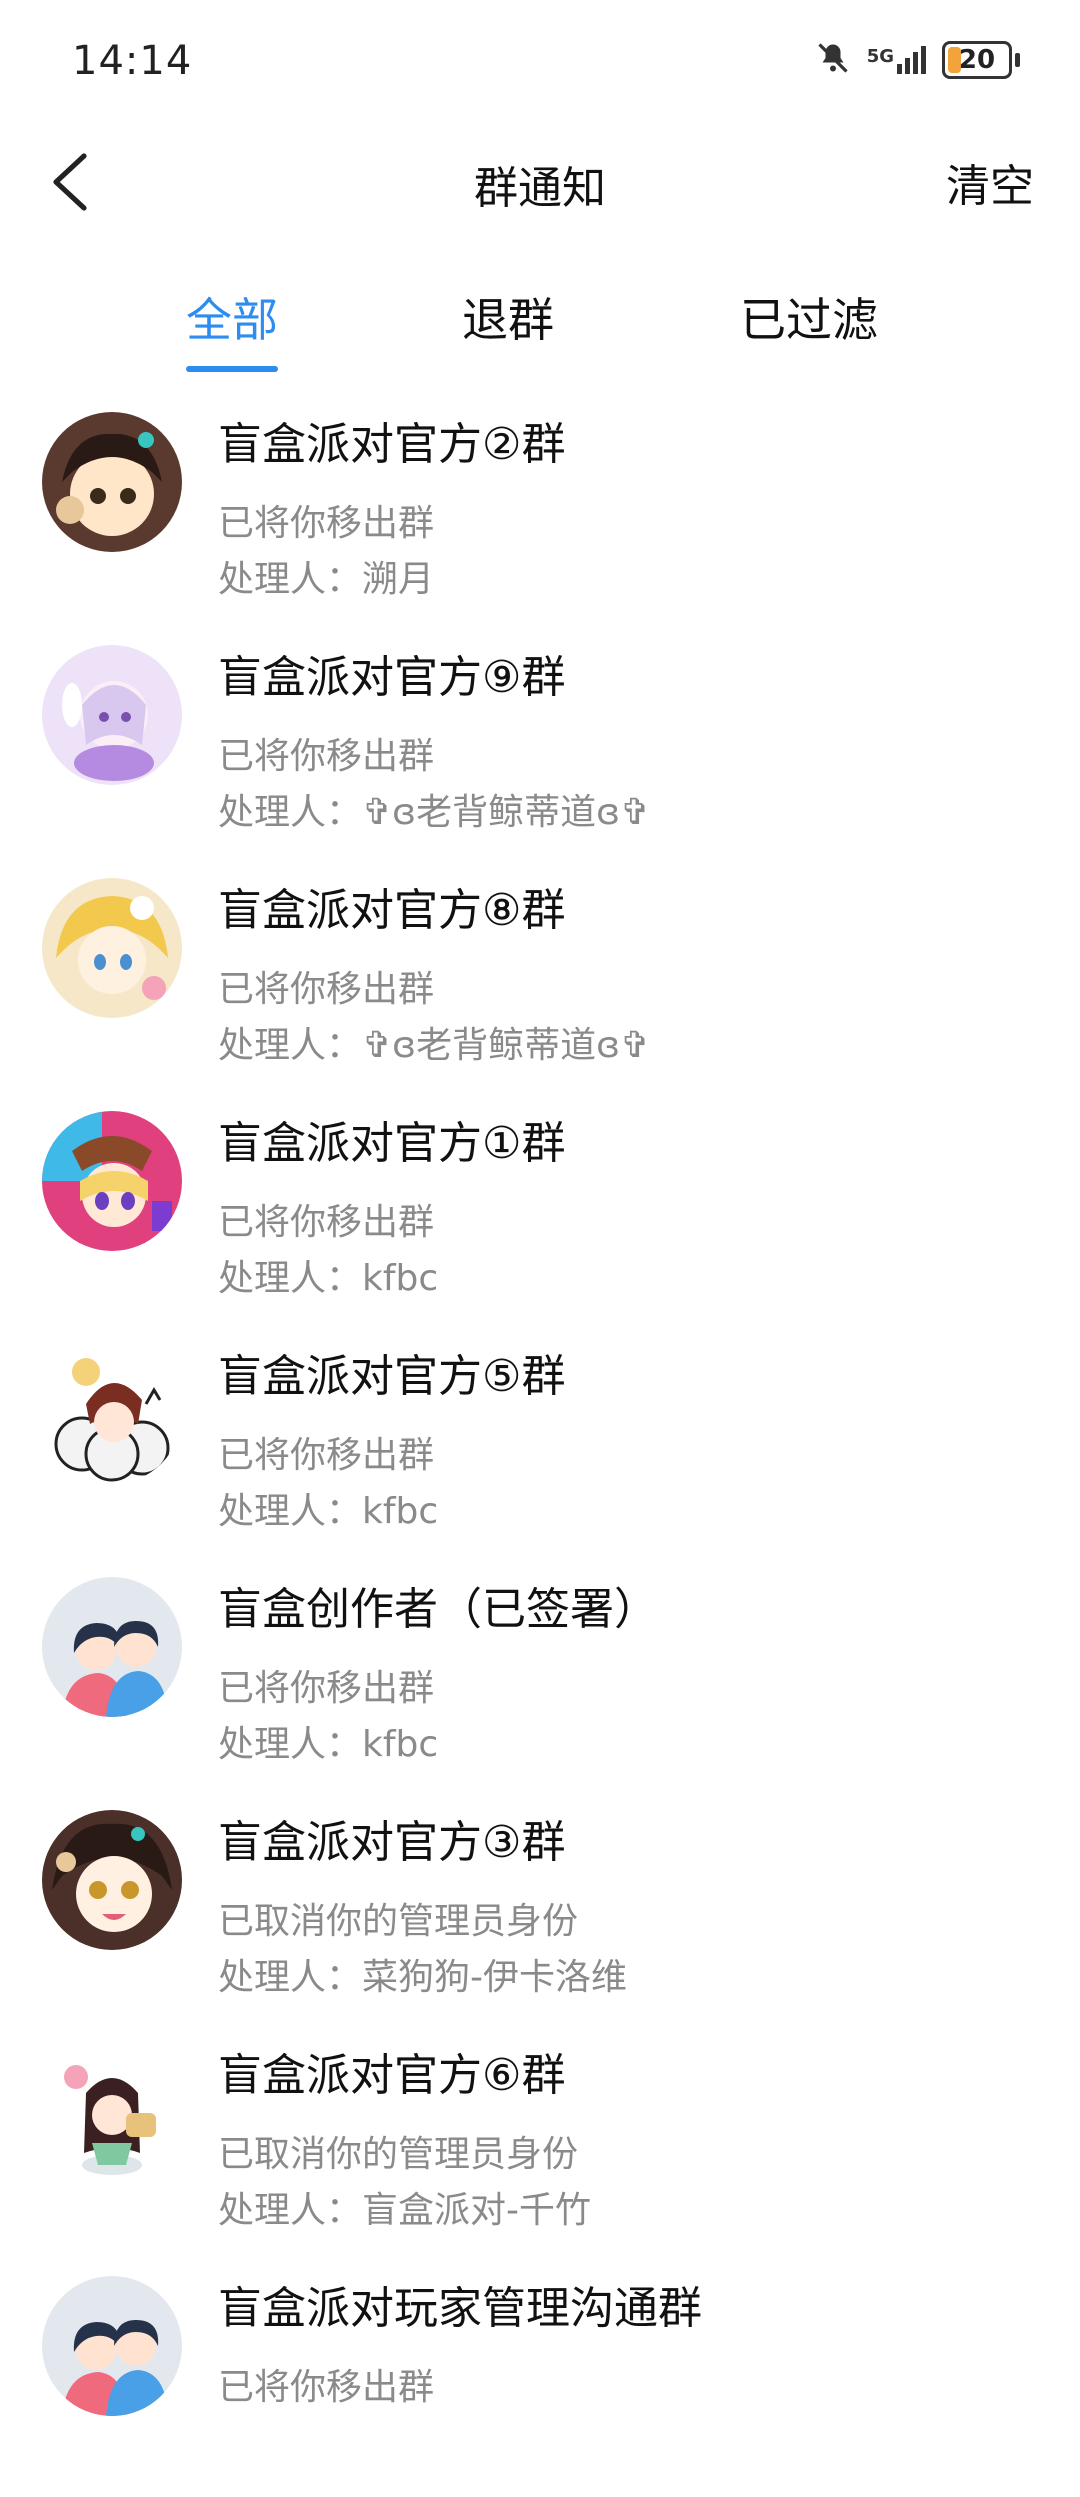 Image resolution: width=1080 pixels, height=2497 pixels. What do you see at coordinates (833, 60) in the screenshot?
I see `mute-bell-icon` at bounding box center [833, 60].